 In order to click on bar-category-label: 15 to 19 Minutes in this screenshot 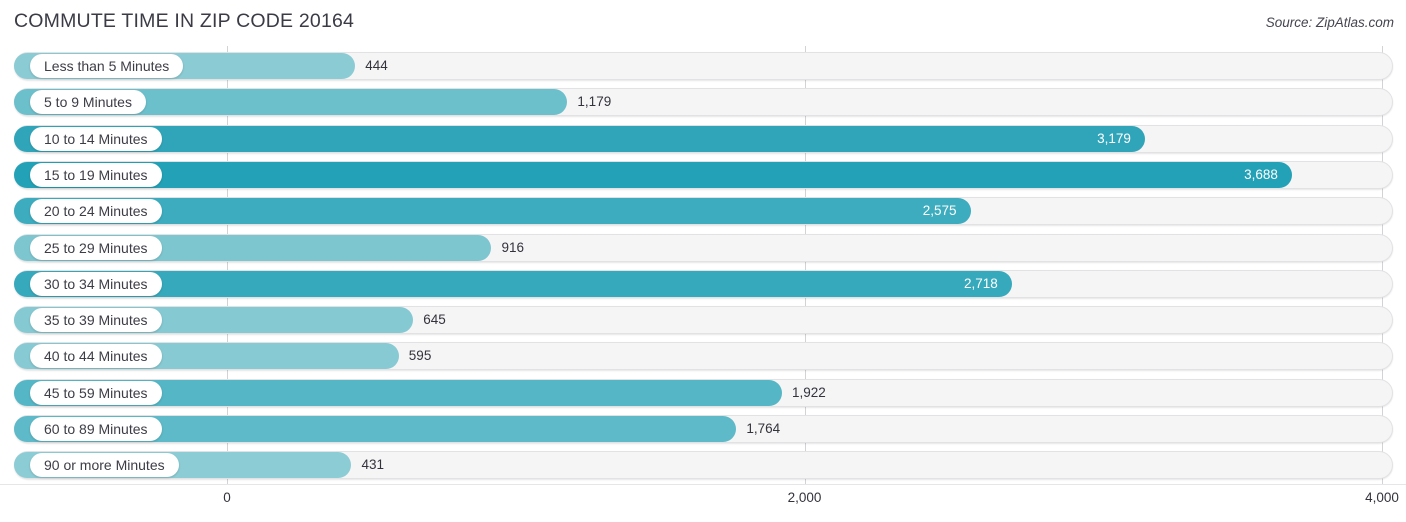, I will do `click(96, 174)`.